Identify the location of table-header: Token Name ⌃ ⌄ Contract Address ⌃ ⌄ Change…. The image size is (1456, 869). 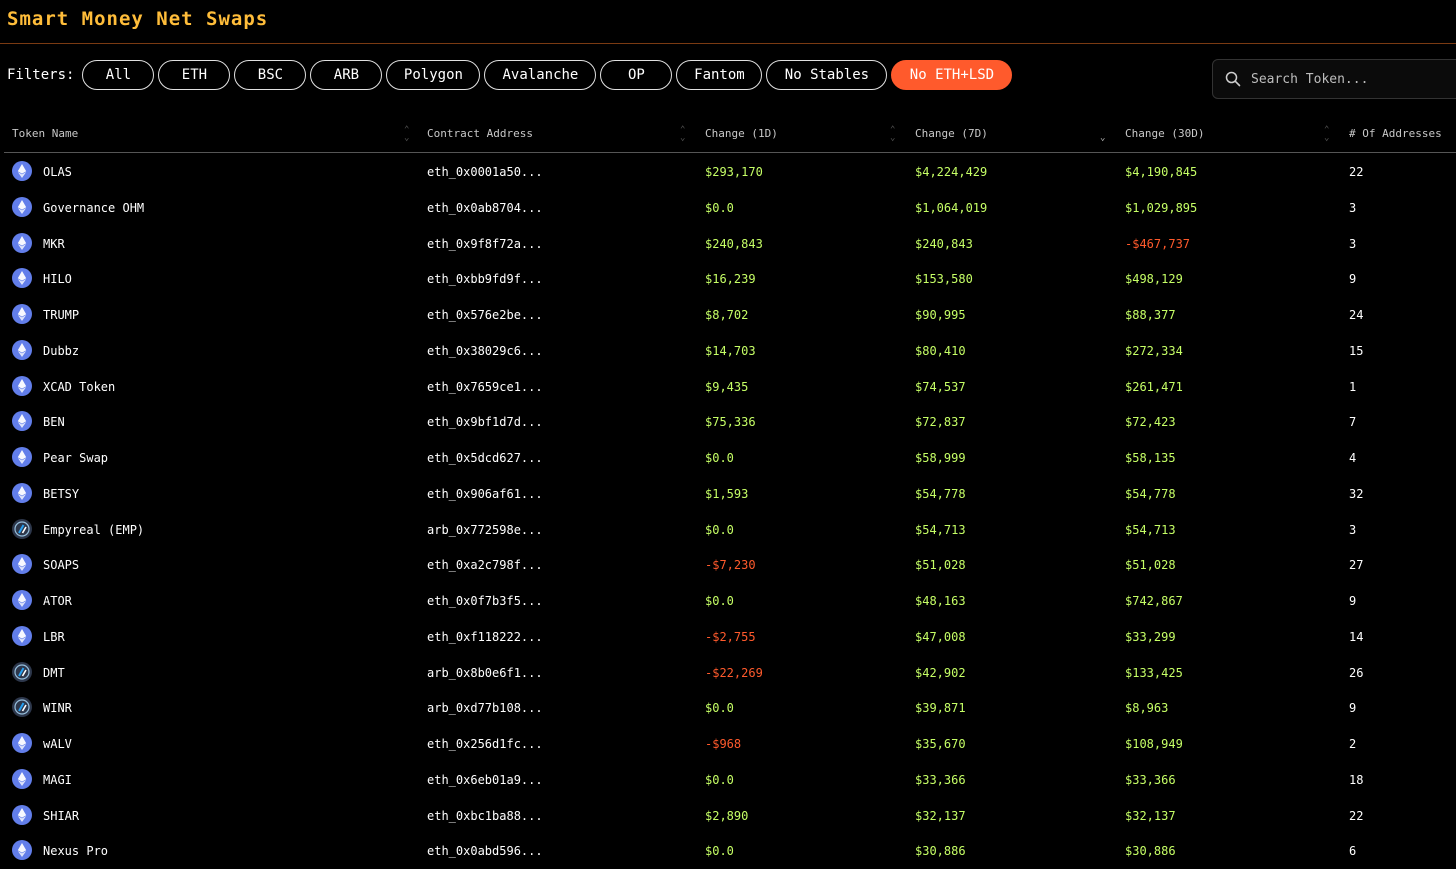
(730, 137).